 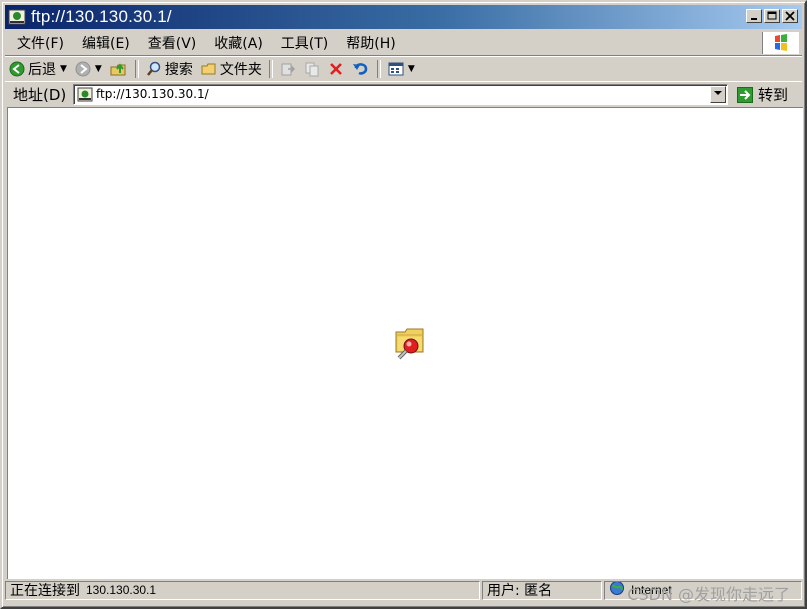 I want to click on delete-button, so click(x=336, y=69).